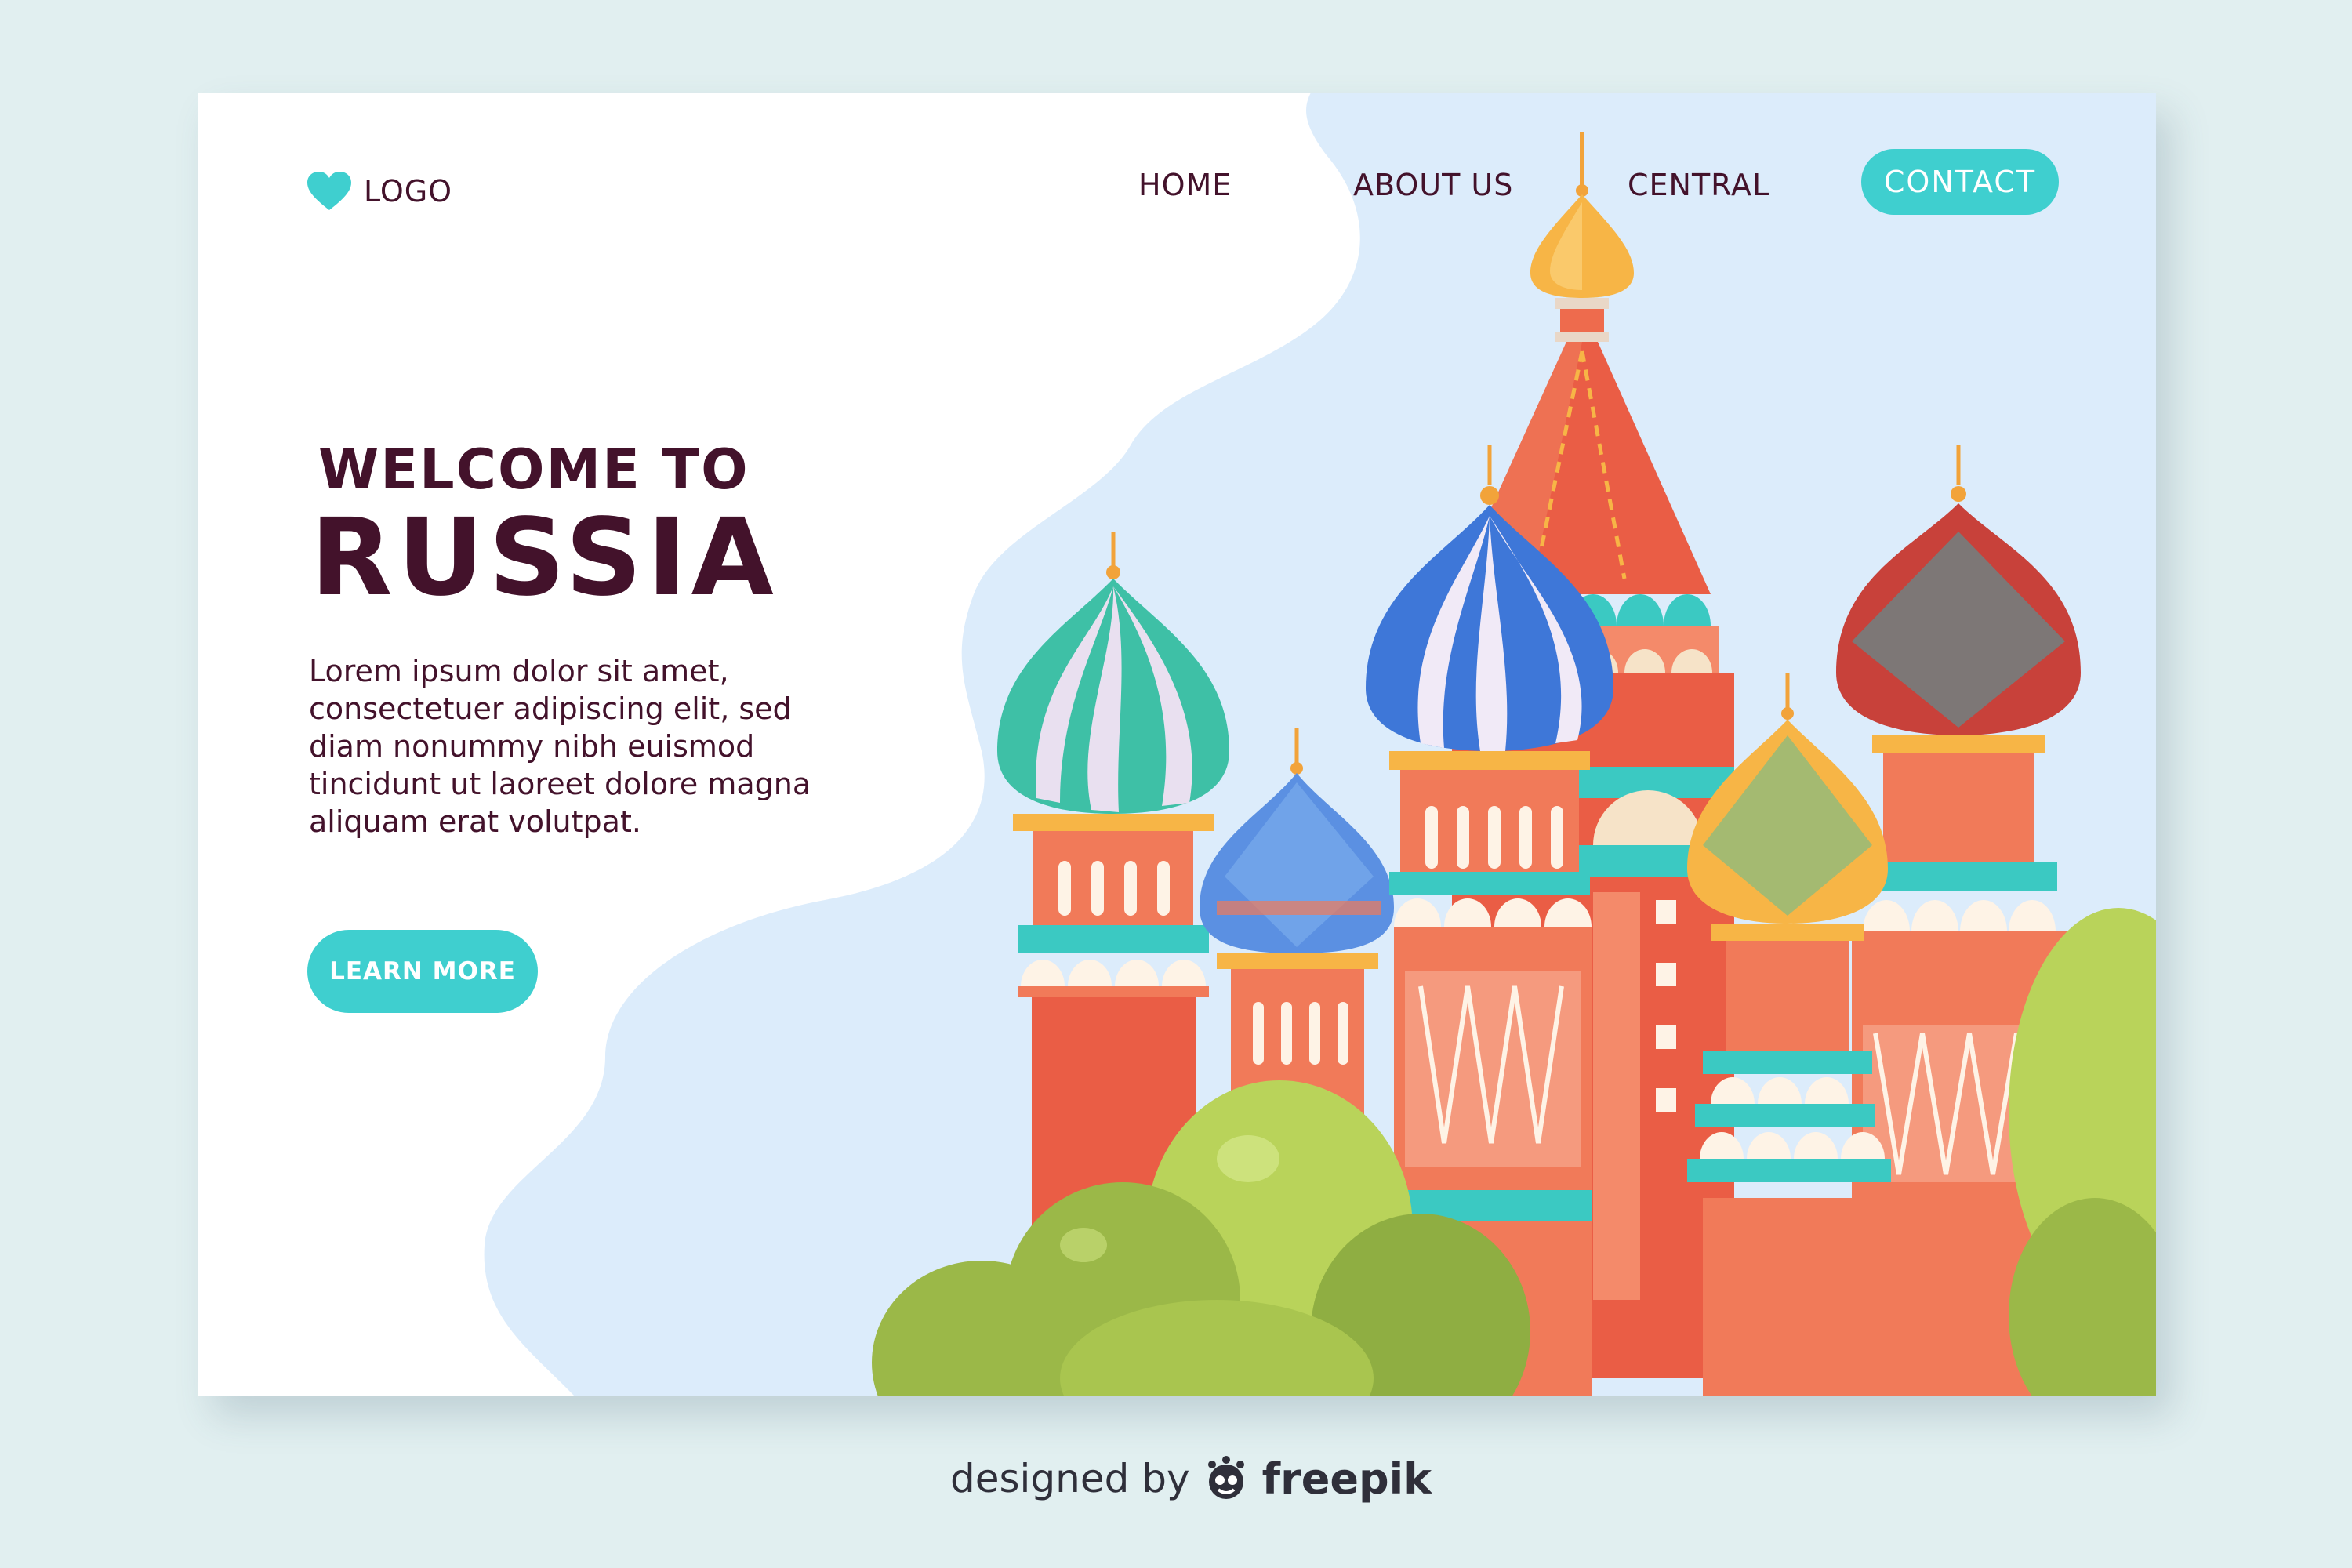  Describe the element at coordinates (1346, 1479) in the screenshot. I see `credit-brand: freepik` at that location.